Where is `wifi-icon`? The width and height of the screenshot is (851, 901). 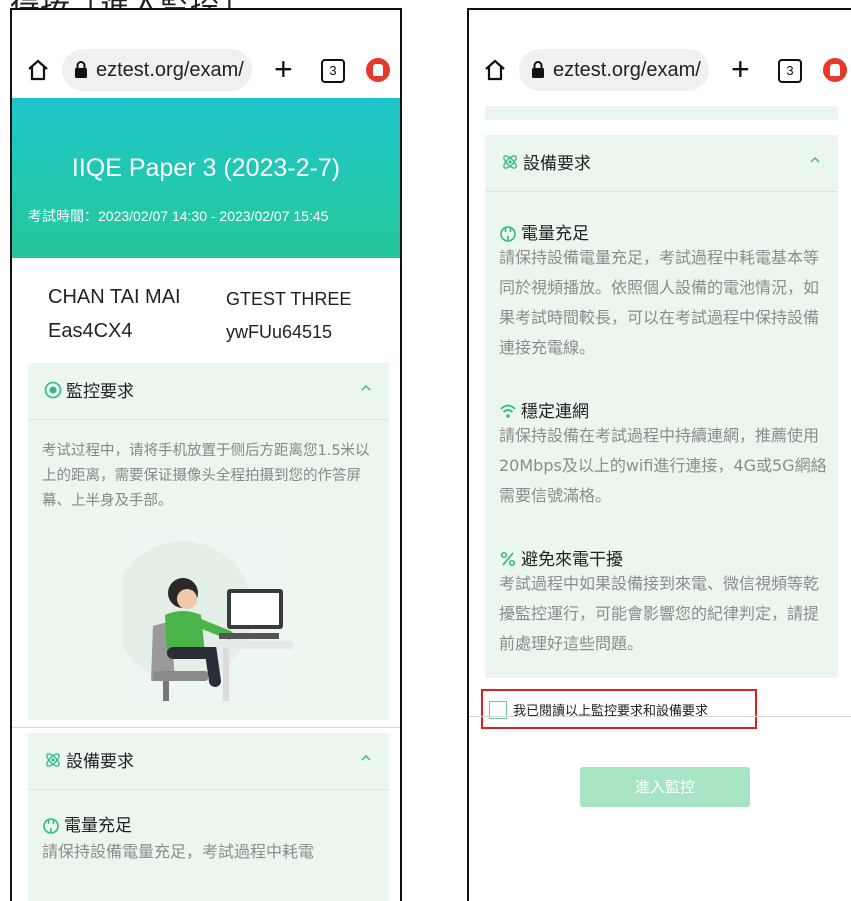
wifi-icon is located at coordinates (508, 411).